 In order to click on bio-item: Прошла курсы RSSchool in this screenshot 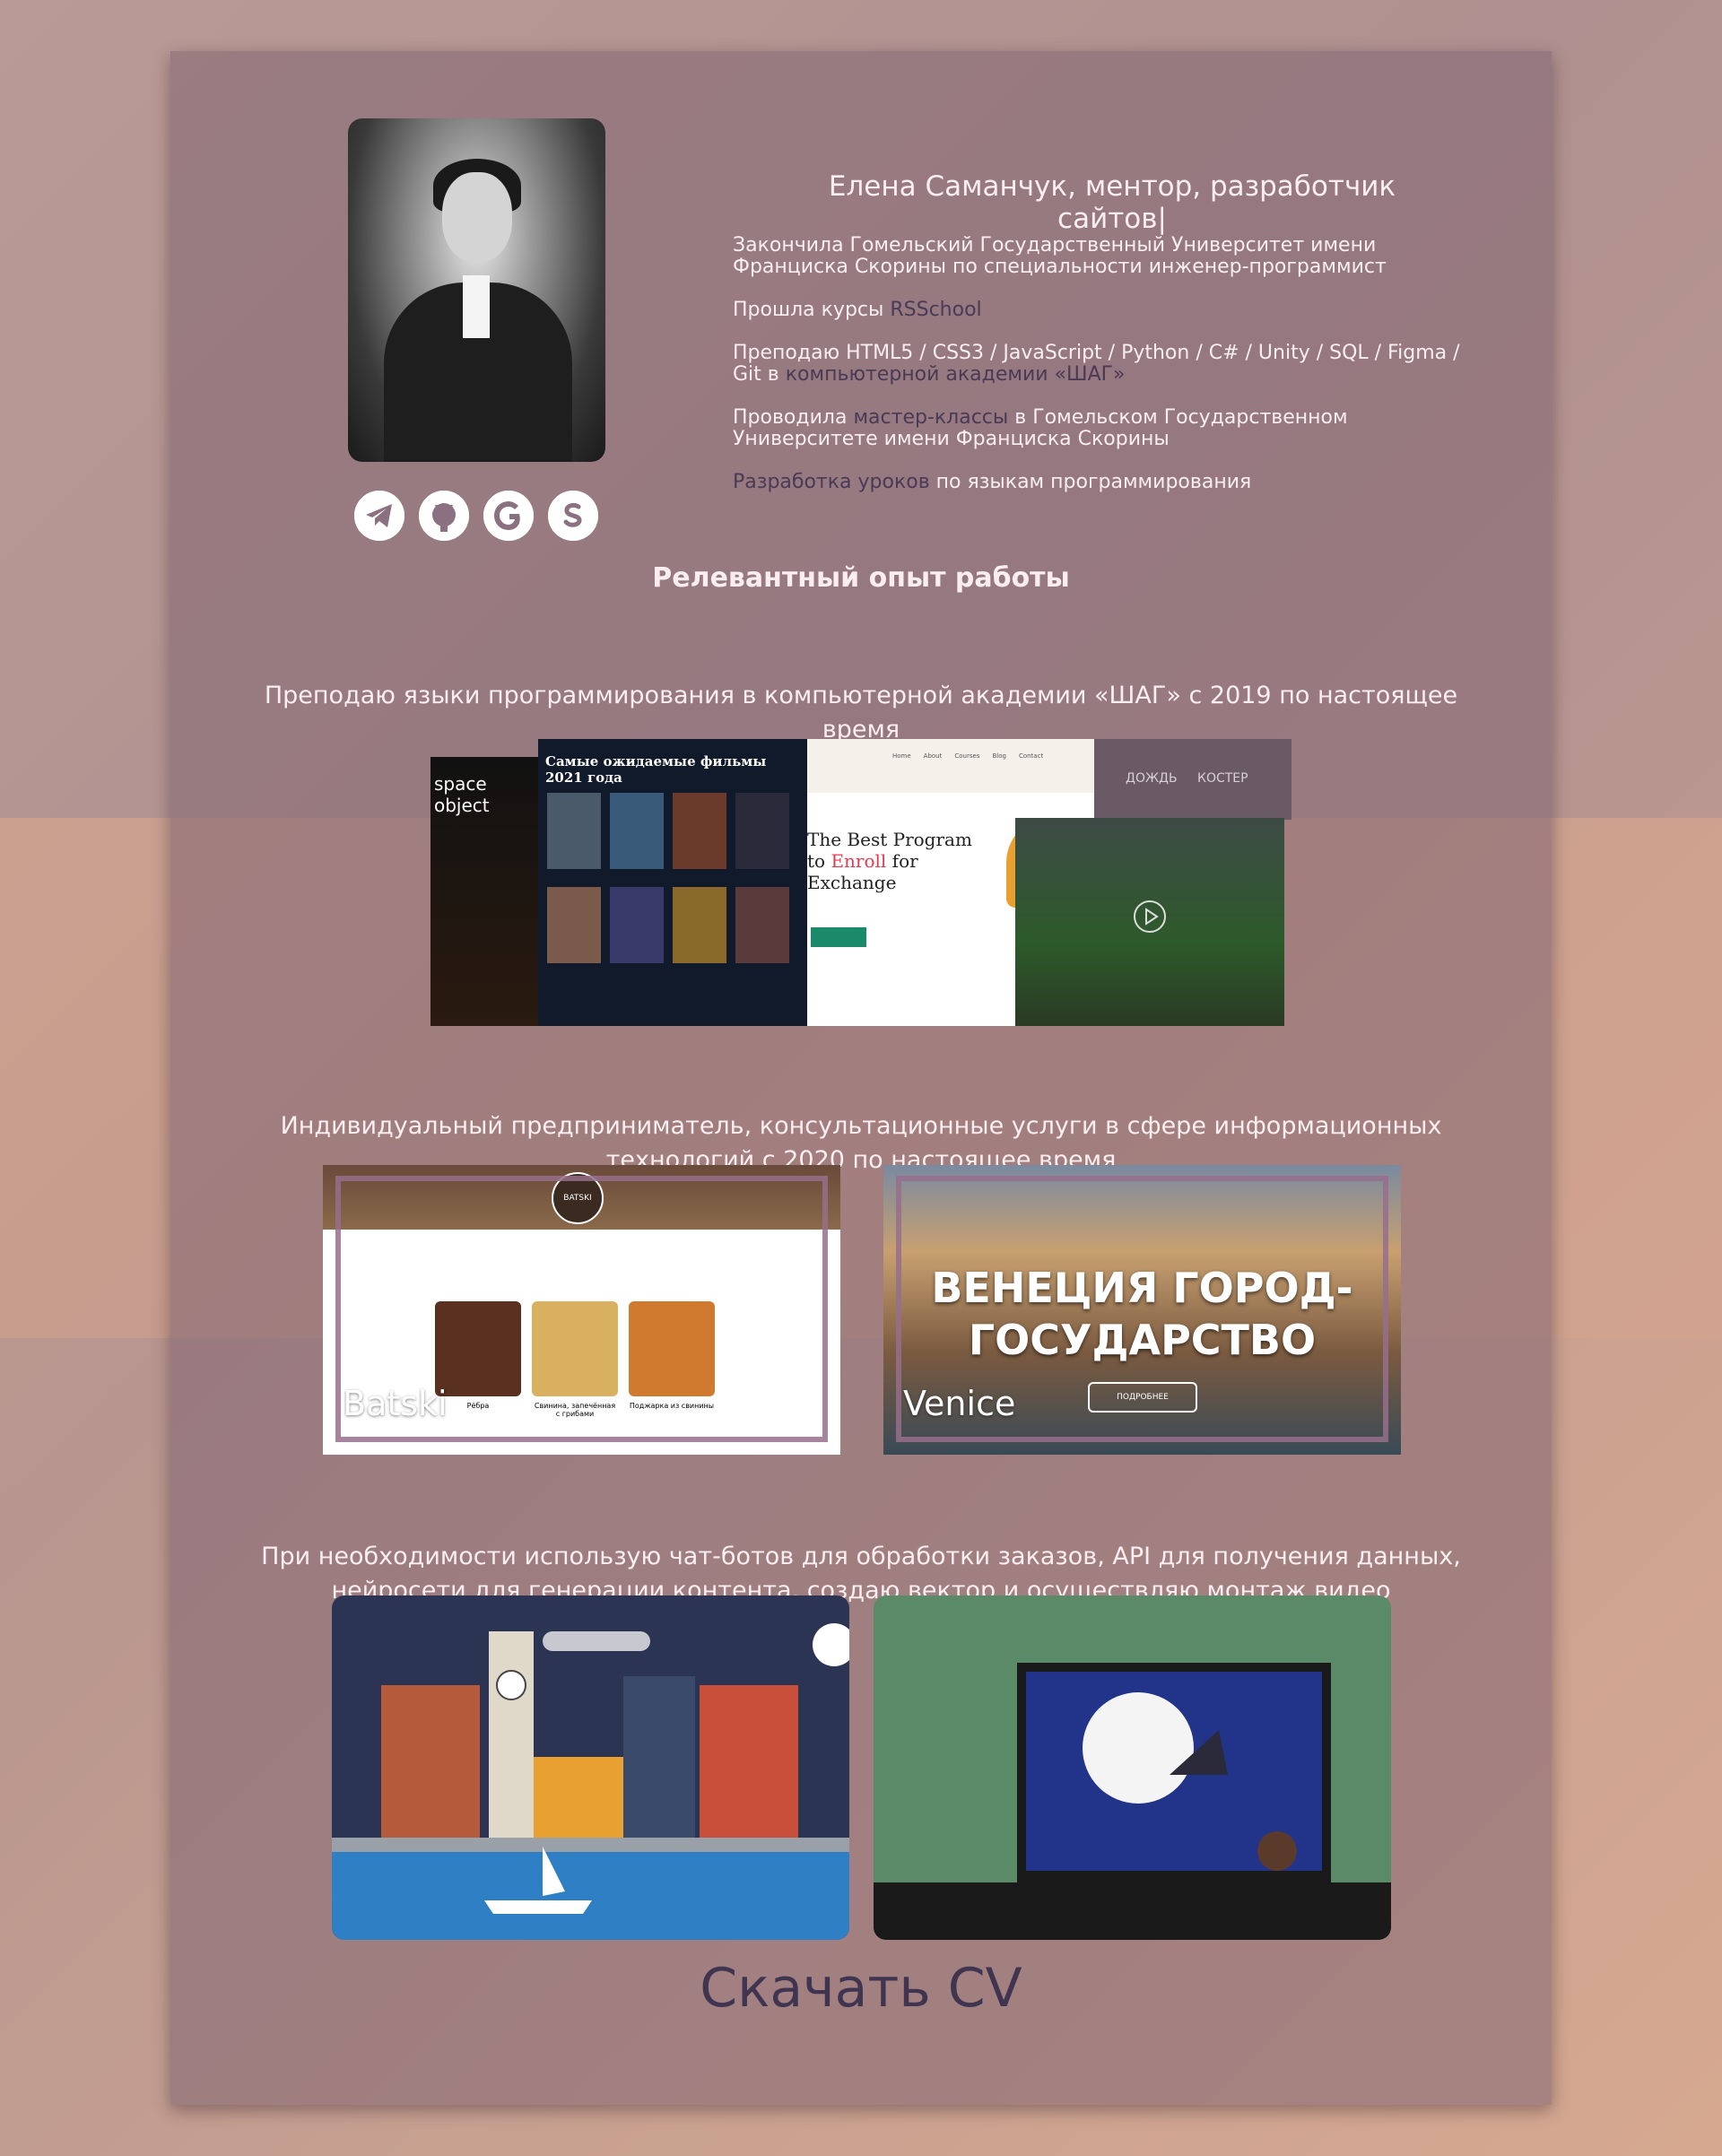, I will do `click(857, 310)`.